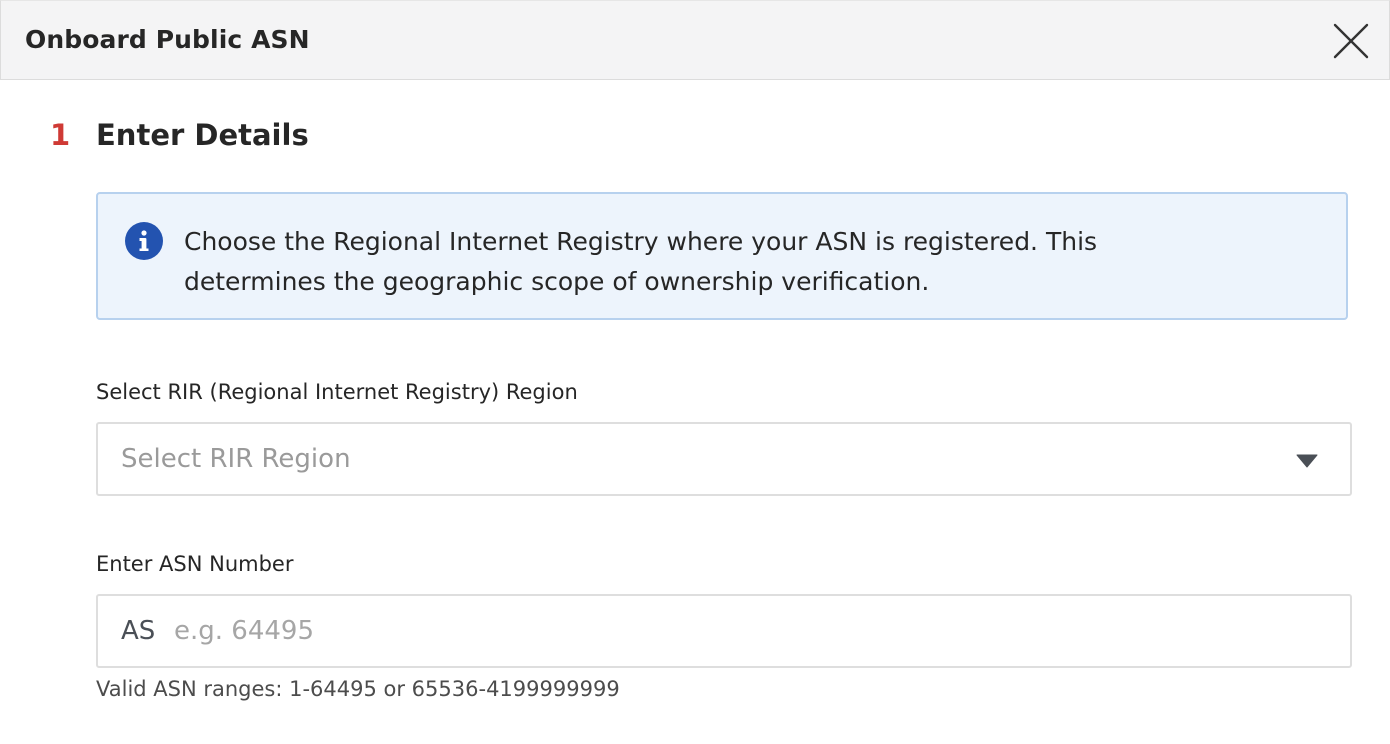  I want to click on rir-select-placeholder: Select RIR Region, so click(236, 459).